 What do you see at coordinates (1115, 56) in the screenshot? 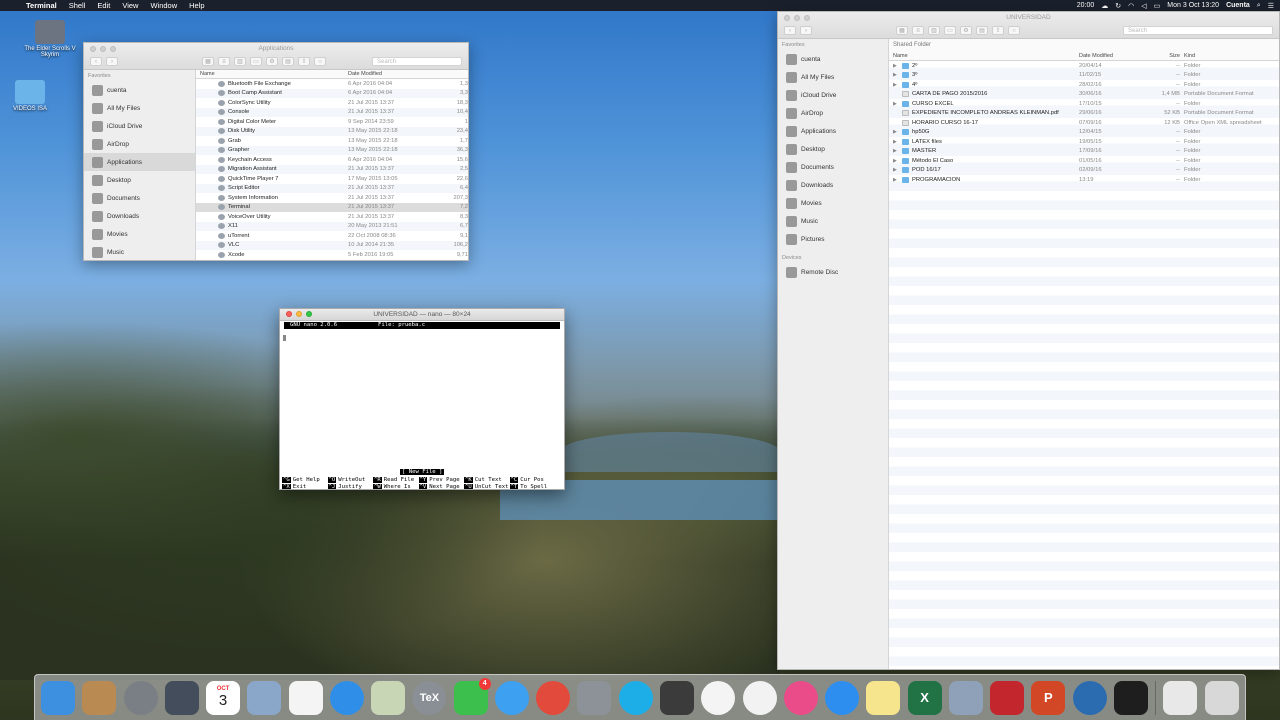
I see `column-header-date: Date Modified` at bounding box center [1115, 56].